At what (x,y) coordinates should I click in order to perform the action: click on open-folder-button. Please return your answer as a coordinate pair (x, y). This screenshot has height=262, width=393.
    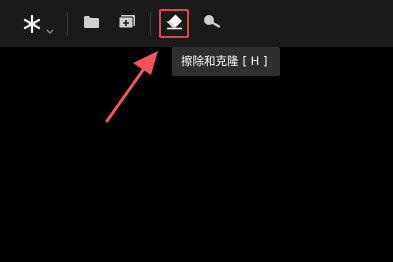
    Looking at the image, I should click on (91, 23).